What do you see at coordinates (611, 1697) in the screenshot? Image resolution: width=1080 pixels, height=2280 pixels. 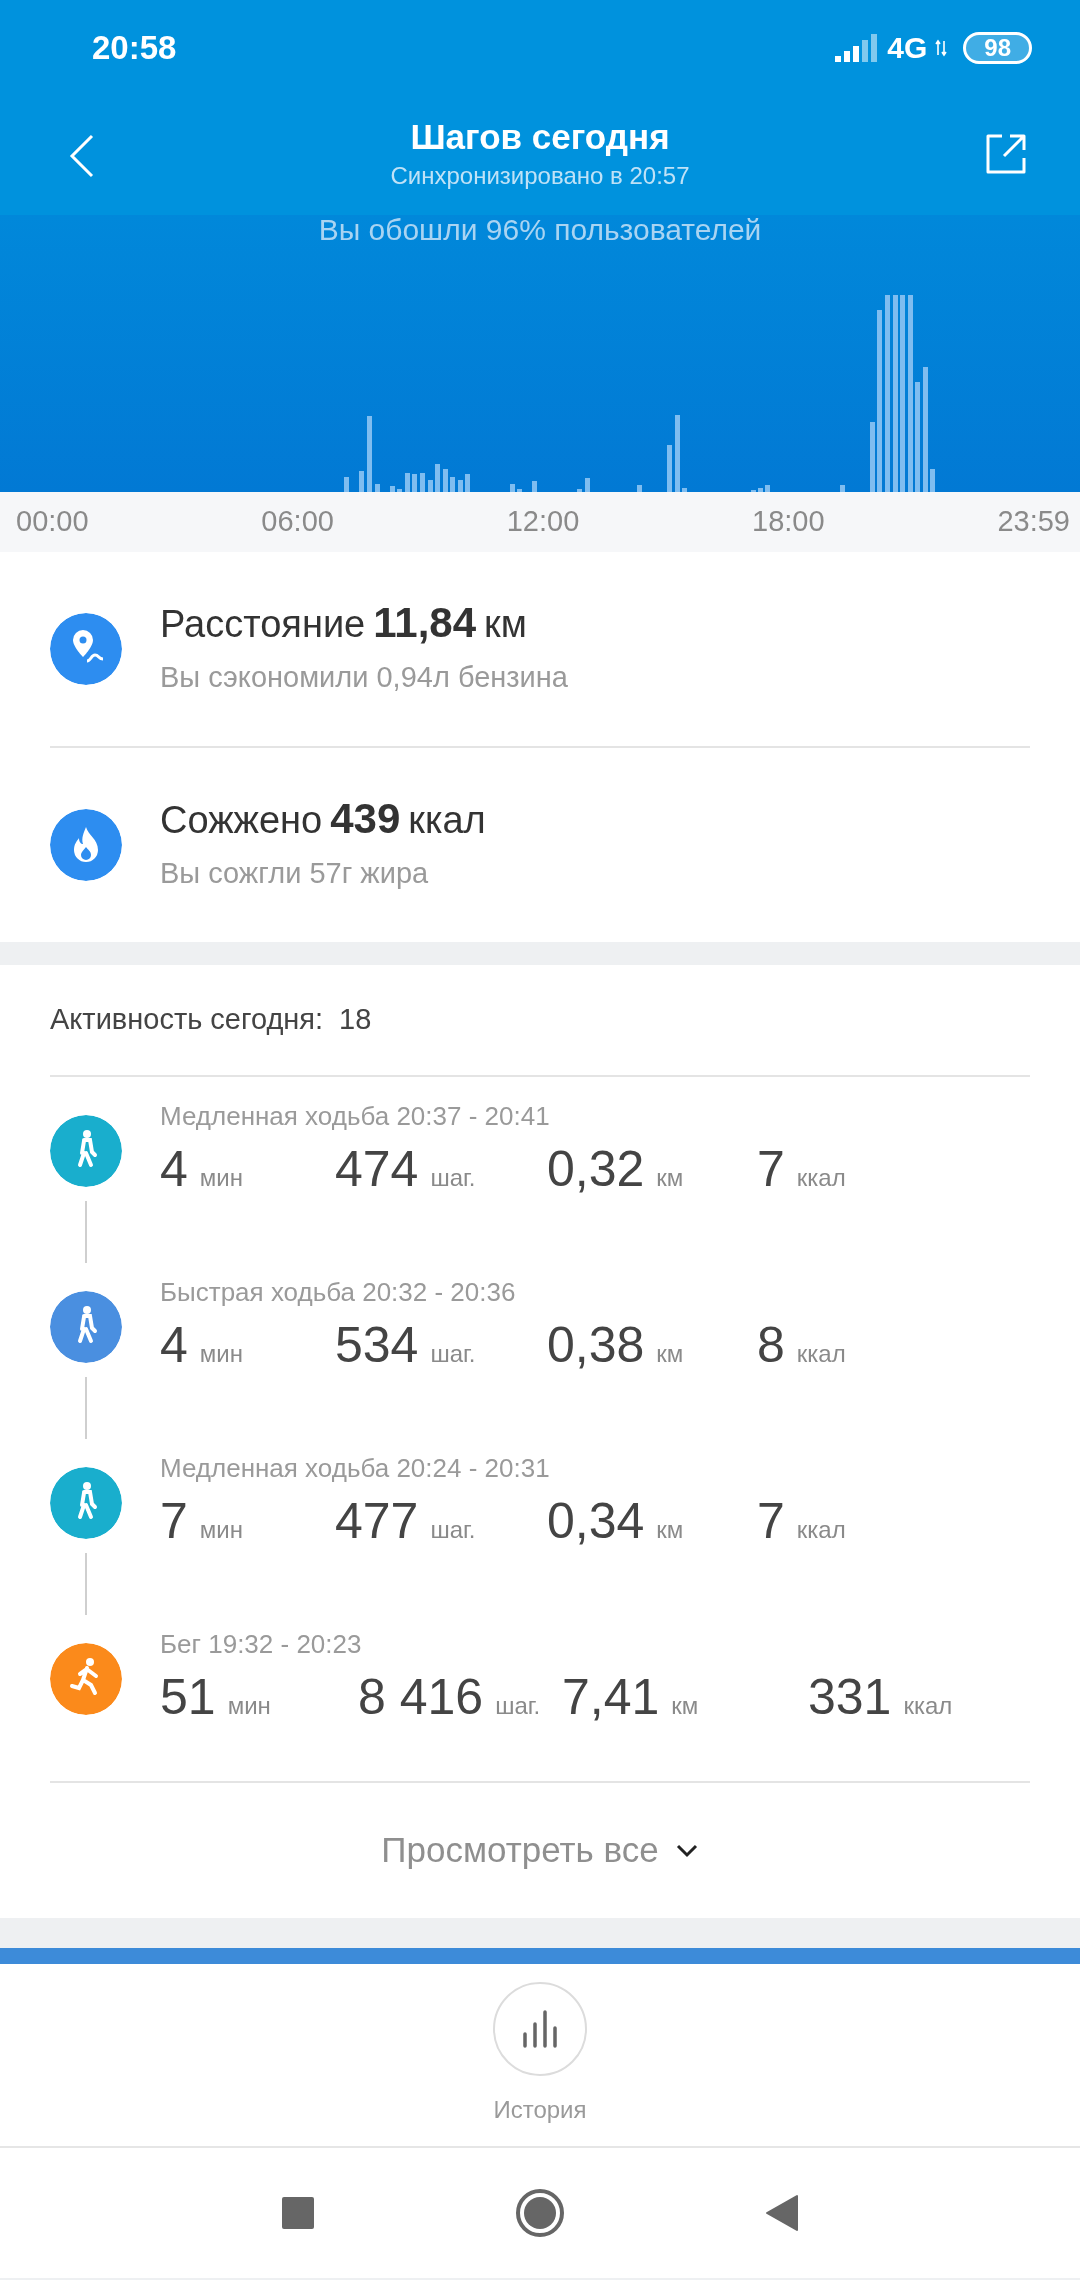 I see `stat-value: 7,41` at bounding box center [611, 1697].